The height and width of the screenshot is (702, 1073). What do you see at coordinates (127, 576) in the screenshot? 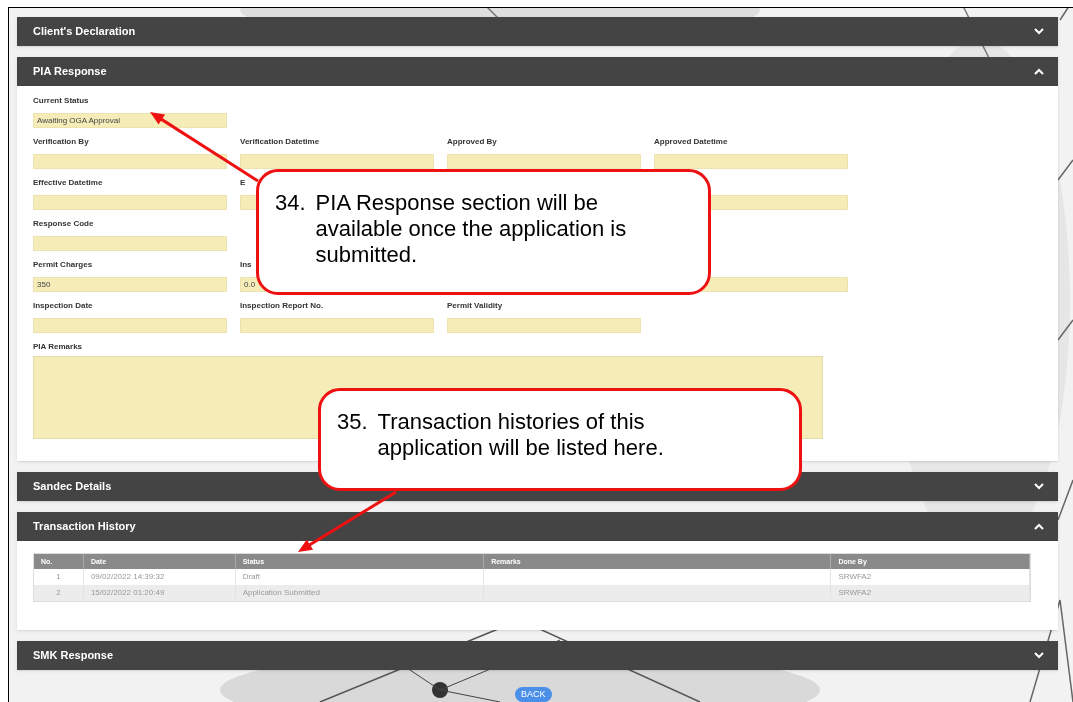
I see `table-cell: 09/02/2022 14:39:32` at bounding box center [127, 576].